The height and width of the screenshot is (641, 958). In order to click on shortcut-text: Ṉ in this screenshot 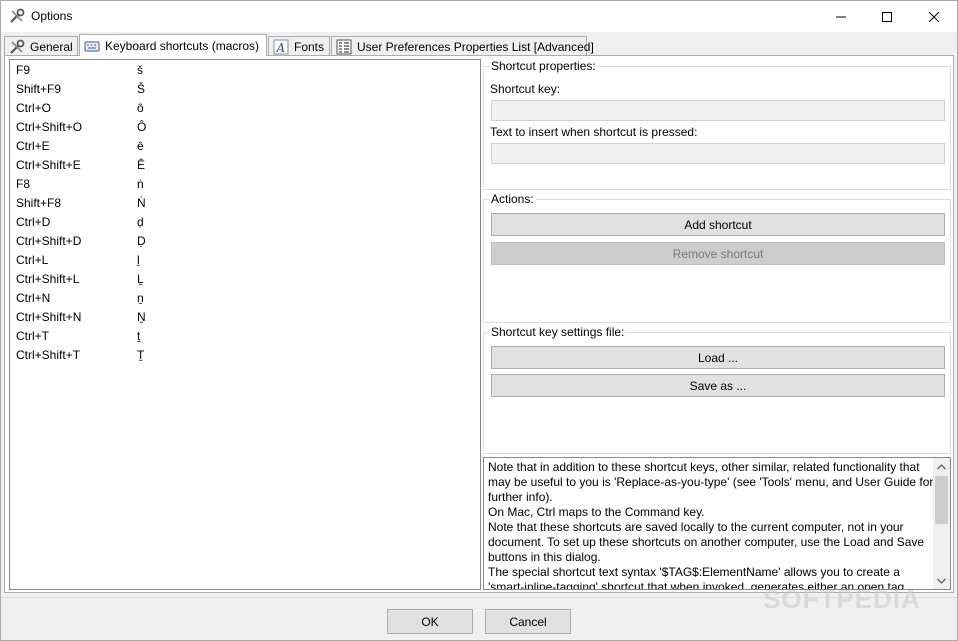, I will do `click(141, 317)`.